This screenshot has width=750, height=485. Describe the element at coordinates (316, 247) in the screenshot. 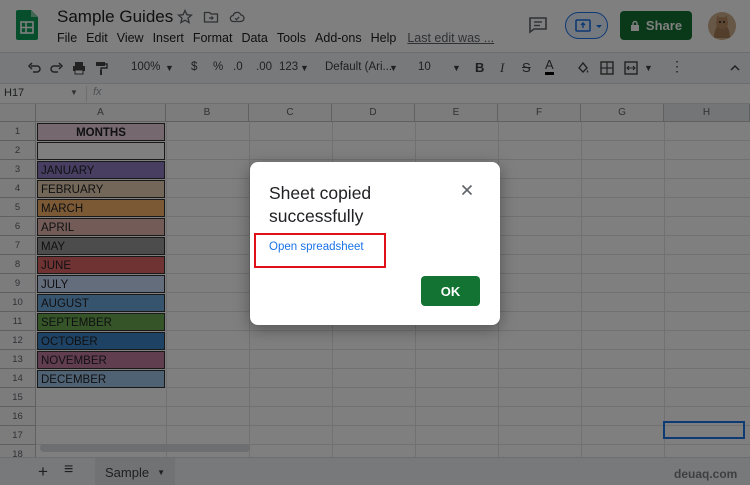

I see `open-spreadsheet-link: Open spreadsheet` at that location.